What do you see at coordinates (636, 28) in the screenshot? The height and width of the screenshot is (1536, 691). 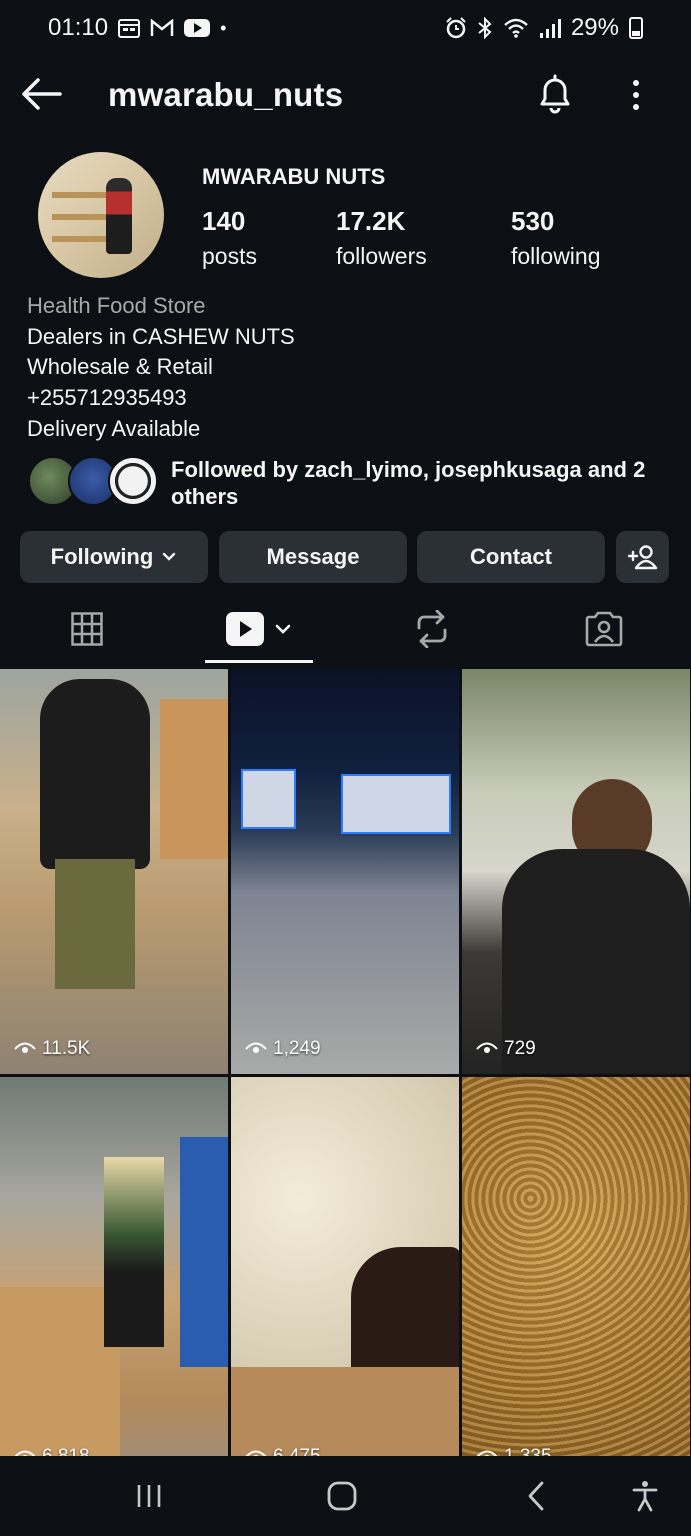 I see `battery-icon` at bounding box center [636, 28].